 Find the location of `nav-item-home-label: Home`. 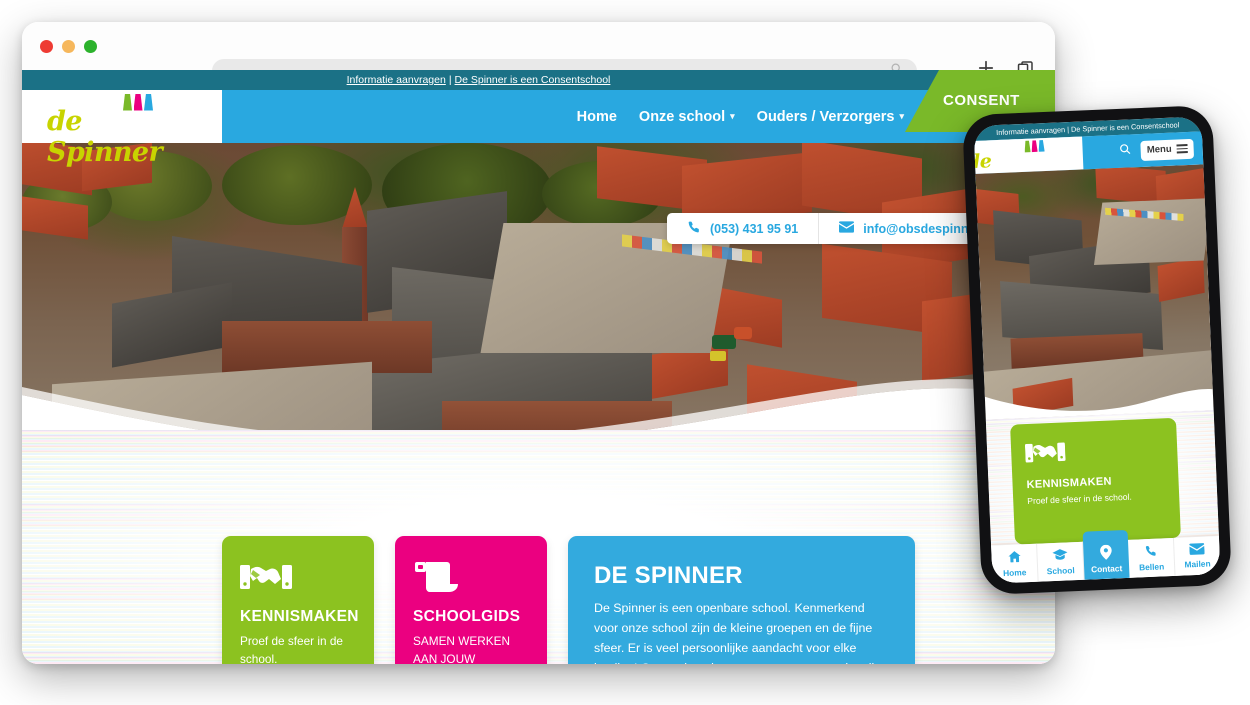

nav-item-home-label: Home is located at coordinates (596, 116).